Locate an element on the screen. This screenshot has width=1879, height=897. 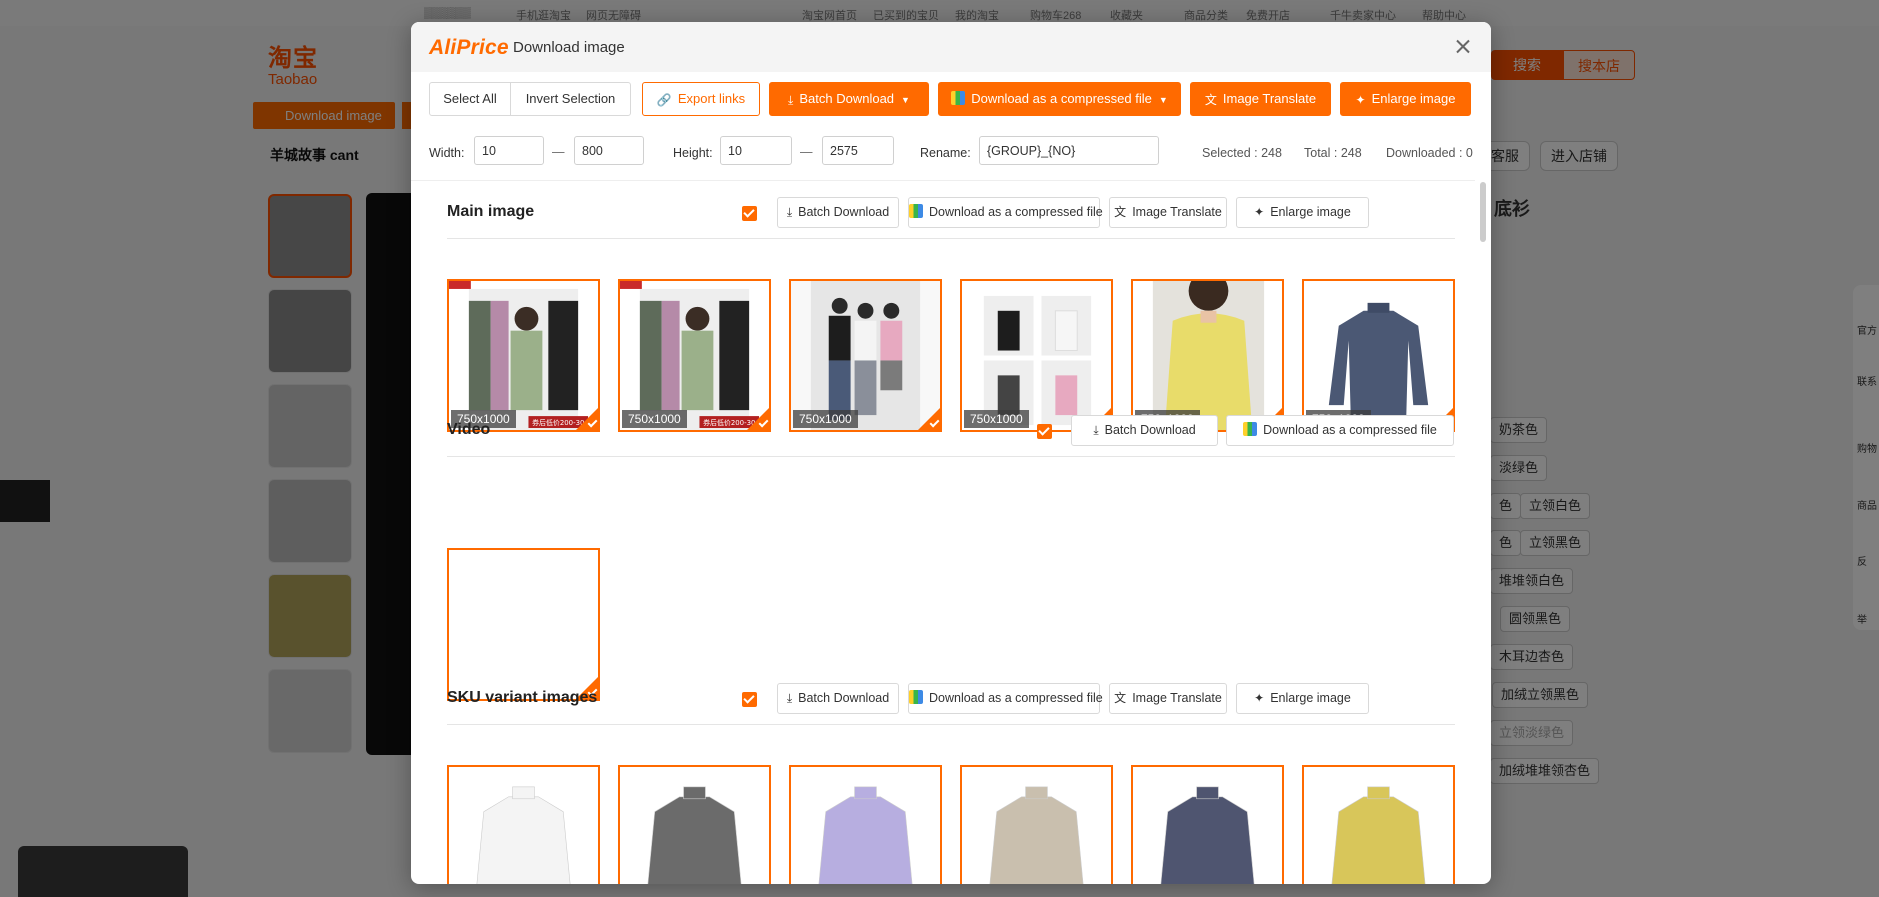
close-icon is located at coordinates (1463, 47).